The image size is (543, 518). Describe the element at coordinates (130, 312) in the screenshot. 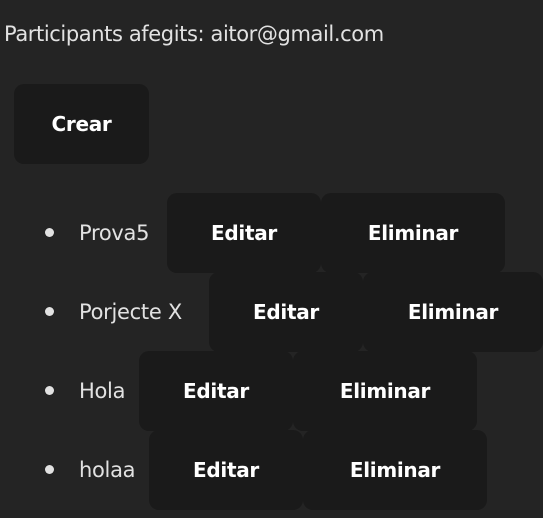

I see `project-name: Porjecte X` at that location.